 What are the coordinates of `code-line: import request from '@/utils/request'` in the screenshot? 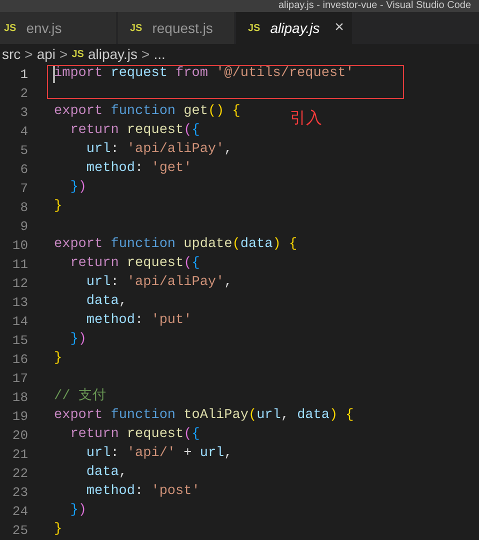 It's located at (204, 74).